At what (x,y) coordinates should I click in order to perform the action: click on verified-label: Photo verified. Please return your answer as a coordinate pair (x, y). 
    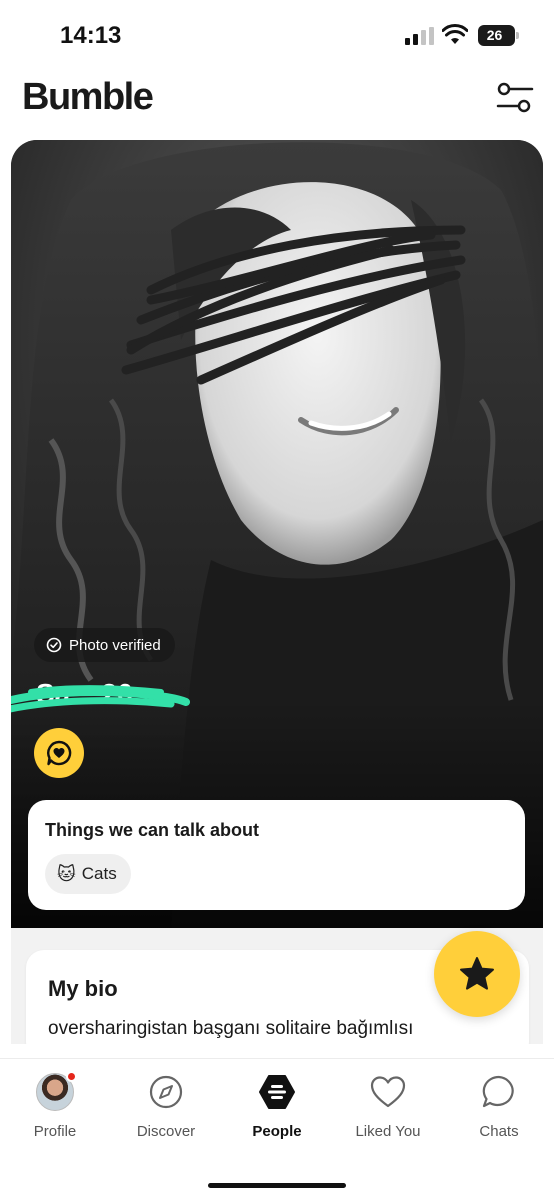
    Looking at the image, I should click on (115, 645).